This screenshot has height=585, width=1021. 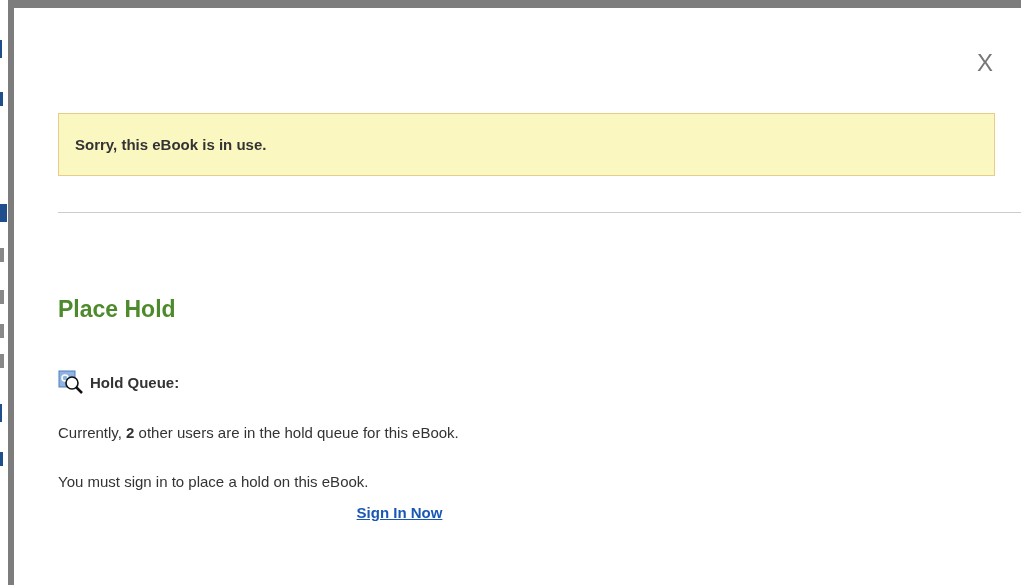 What do you see at coordinates (117, 309) in the screenshot?
I see `dialog-title: Place Hold` at bounding box center [117, 309].